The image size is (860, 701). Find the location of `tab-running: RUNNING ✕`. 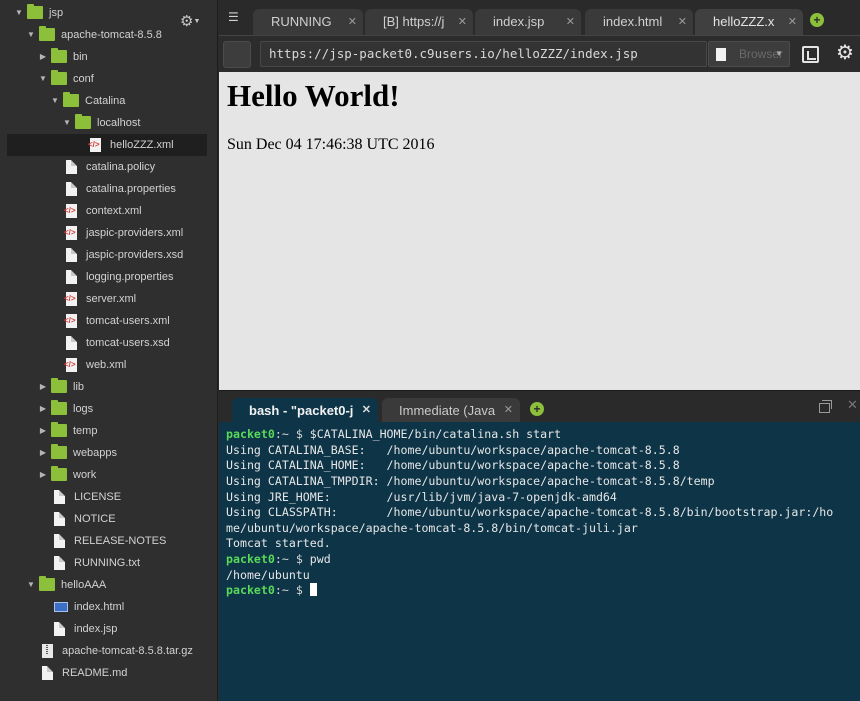

tab-running: RUNNING ✕ is located at coordinates (308, 22).